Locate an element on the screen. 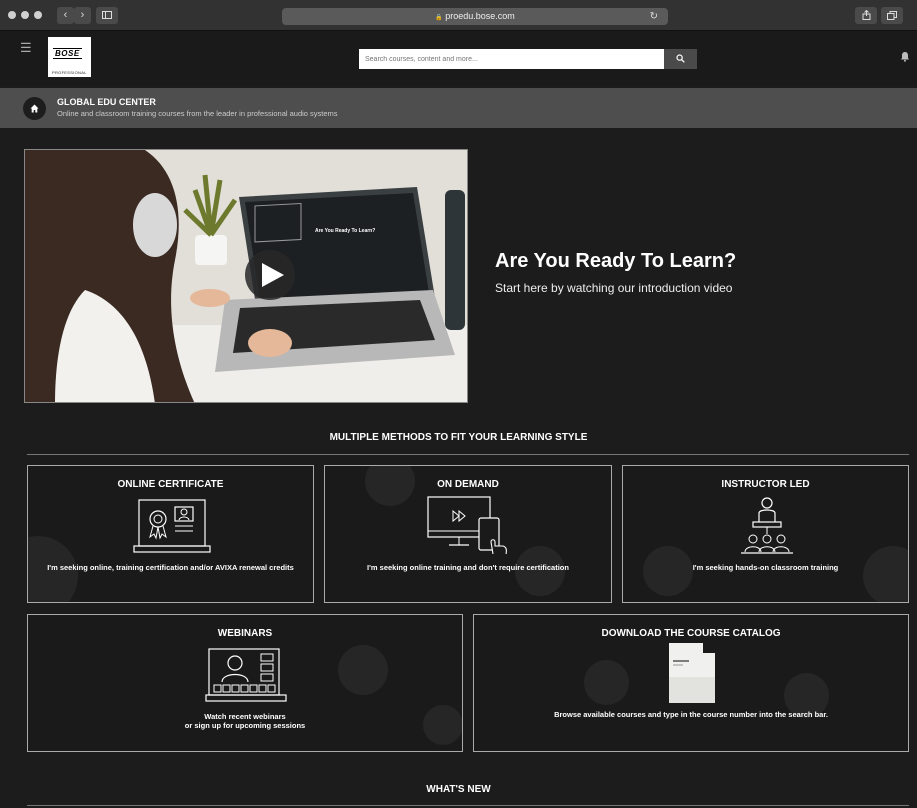  forward-button: › is located at coordinates (82, 15).